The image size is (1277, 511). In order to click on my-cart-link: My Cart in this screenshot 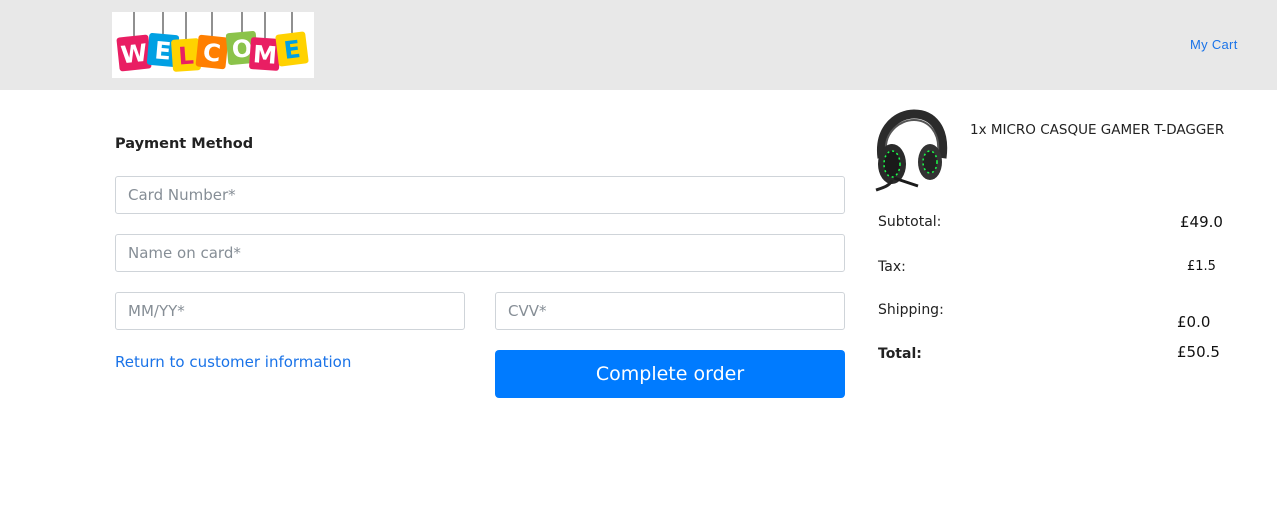, I will do `click(1214, 44)`.